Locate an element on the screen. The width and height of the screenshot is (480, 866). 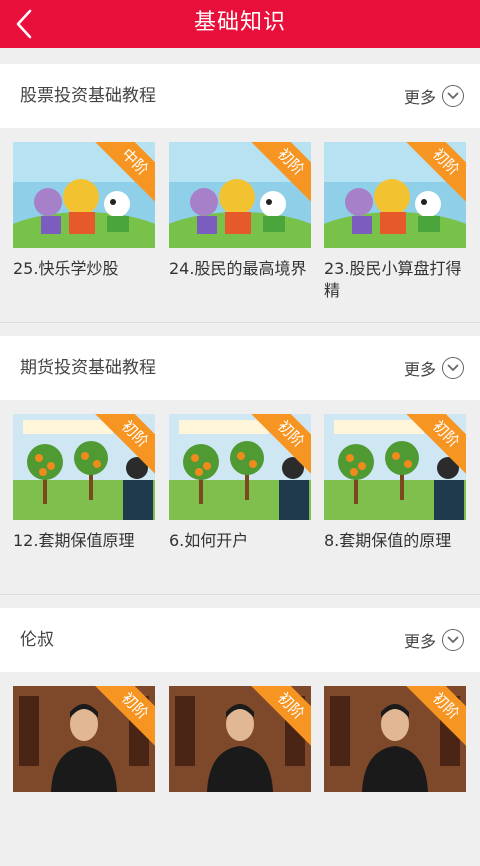
top-bar: 基础知识 is located at coordinates (240, 24).